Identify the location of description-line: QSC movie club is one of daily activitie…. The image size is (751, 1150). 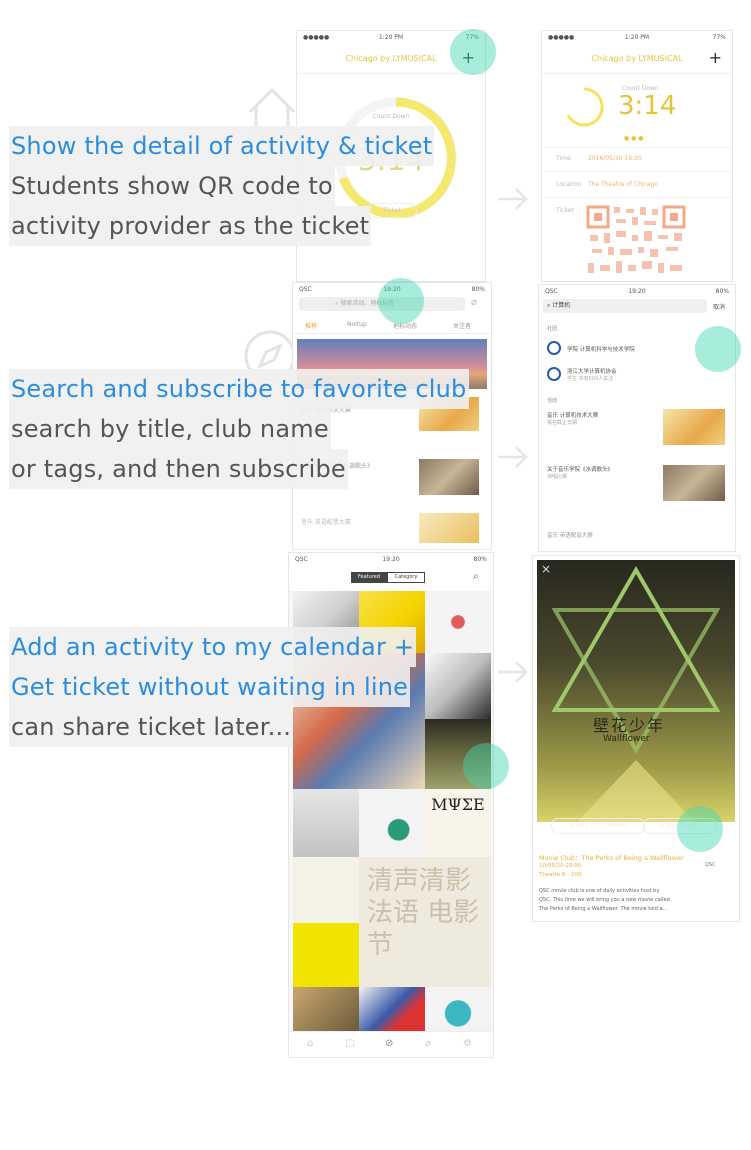
(599, 891).